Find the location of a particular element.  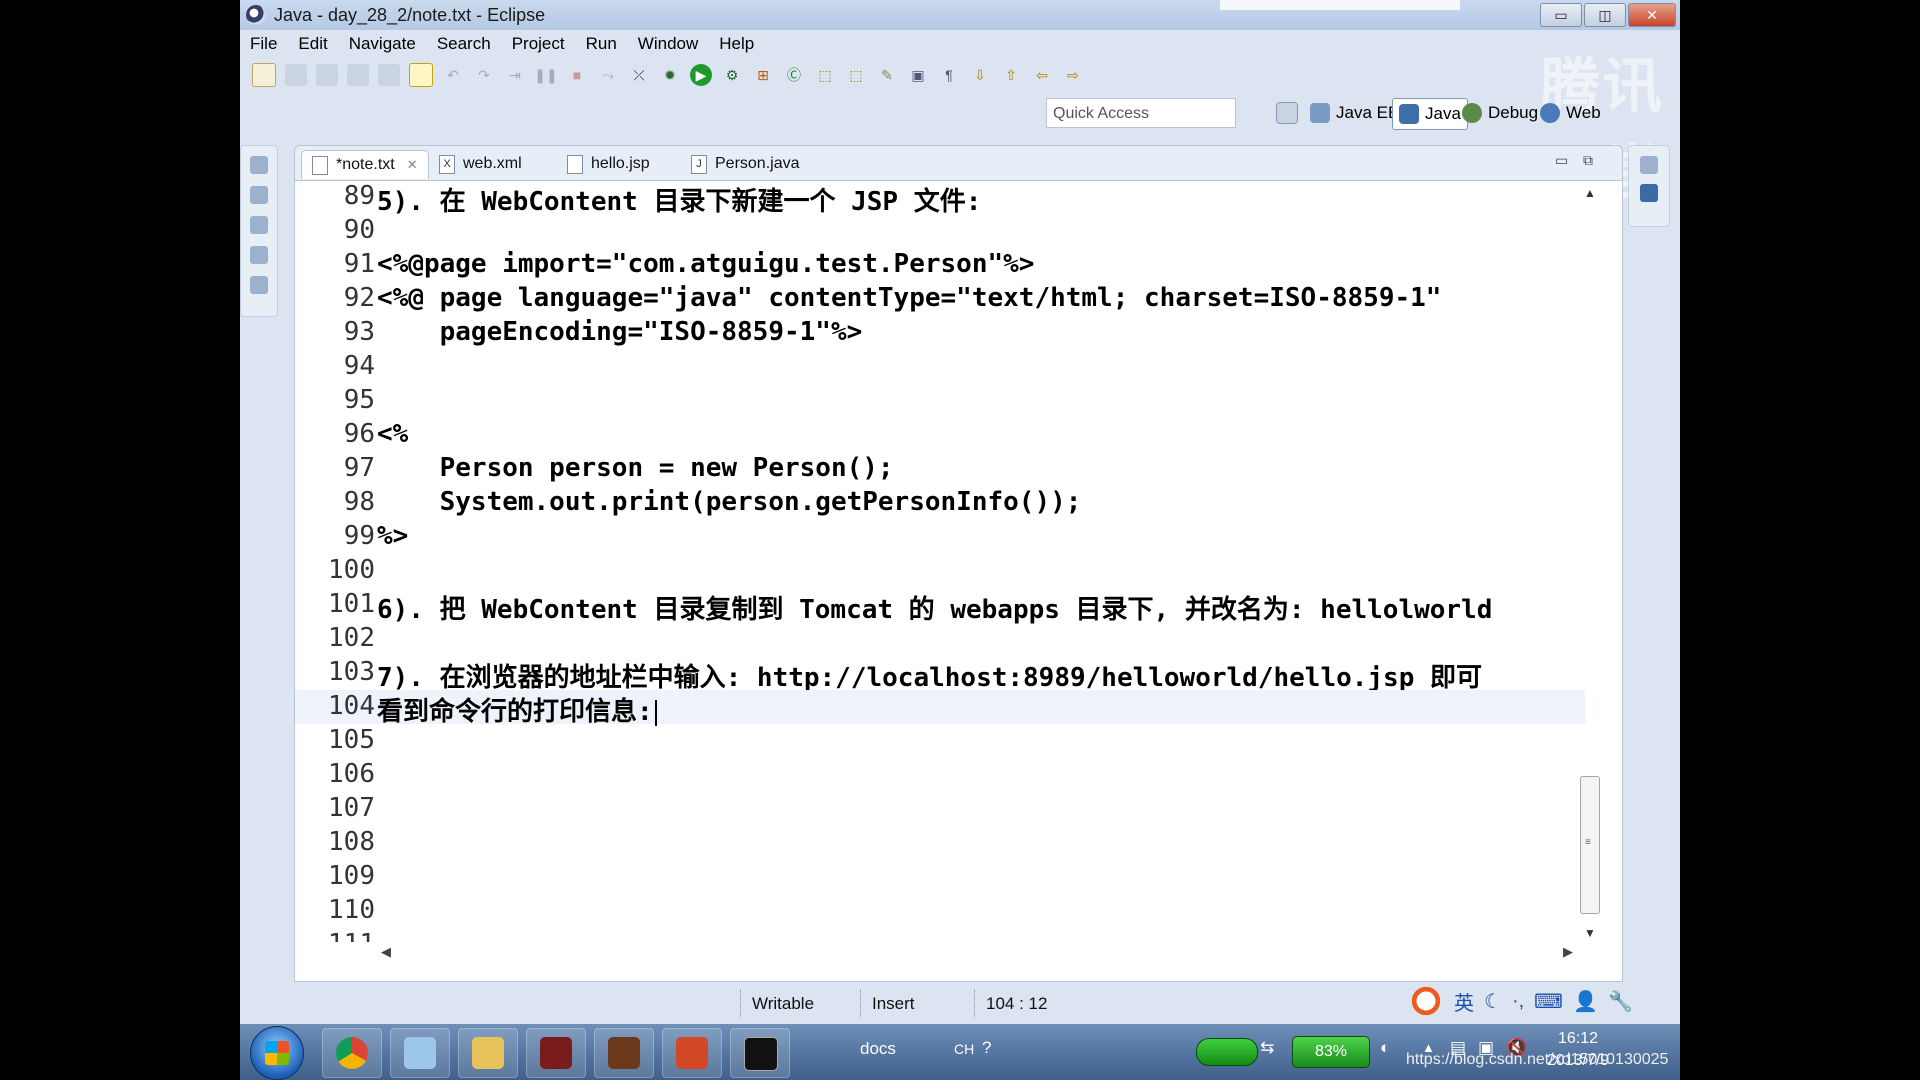

horizontal-scrollbar: ◀ ▶ is located at coordinates (940, 953).